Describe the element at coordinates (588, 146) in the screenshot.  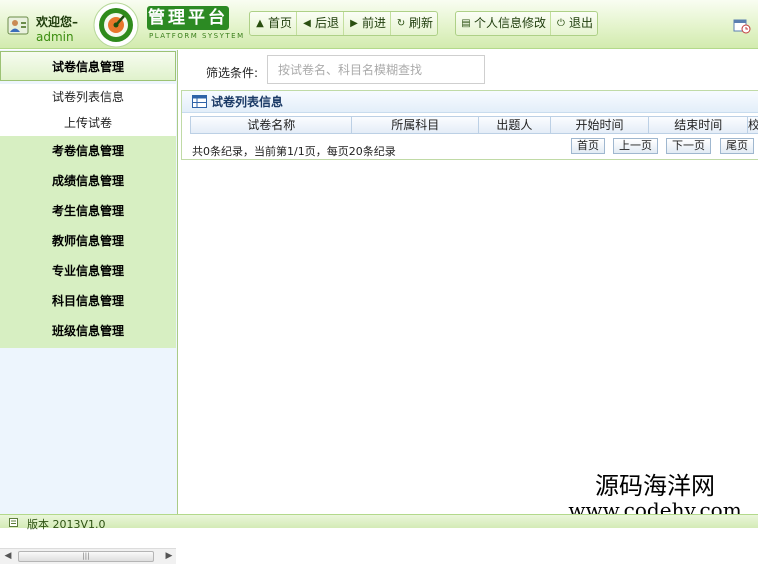
I see `first-page-button: 首页` at that location.